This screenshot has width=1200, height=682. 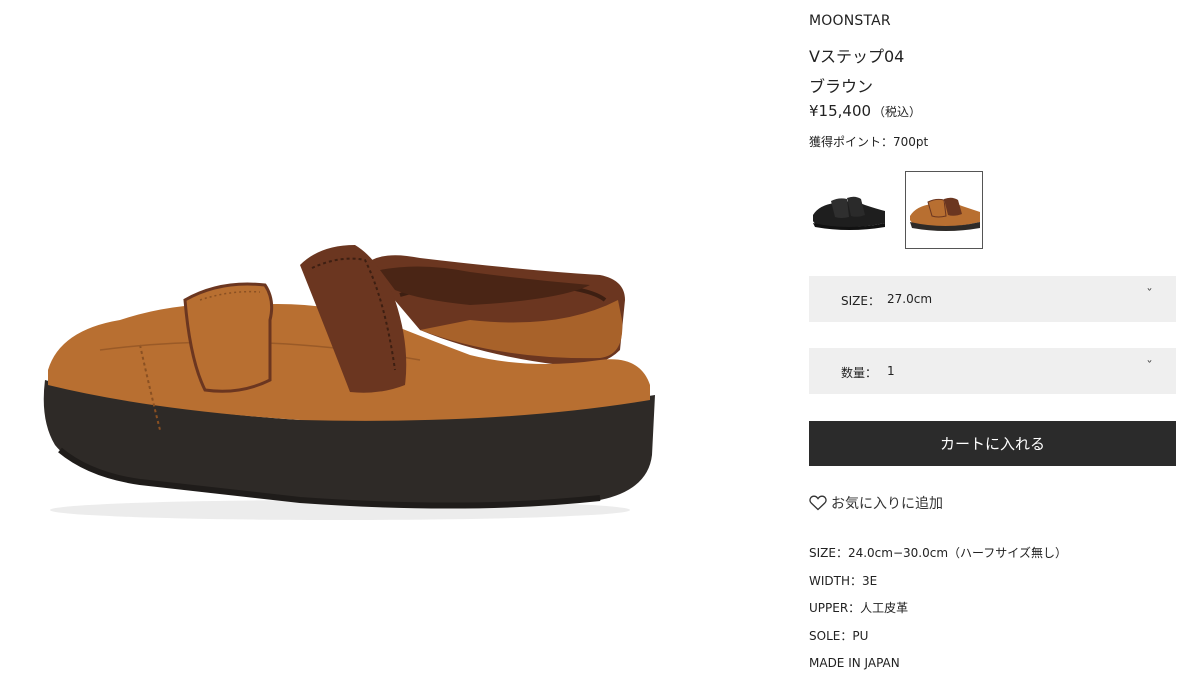 What do you see at coordinates (897, 112) in the screenshot?
I see `tax-note: （税込）` at bounding box center [897, 112].